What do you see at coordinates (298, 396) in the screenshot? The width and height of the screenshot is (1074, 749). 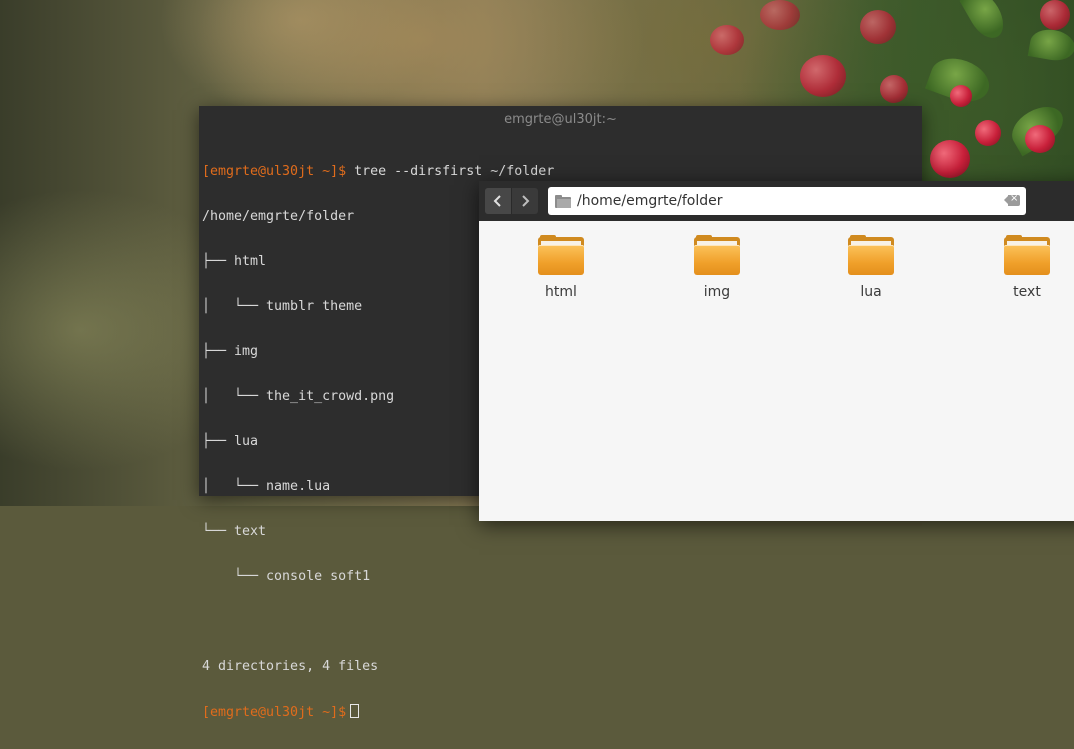 I see `output-text: │ └── the_it_crowd.png` at bounding box center [298, 396].